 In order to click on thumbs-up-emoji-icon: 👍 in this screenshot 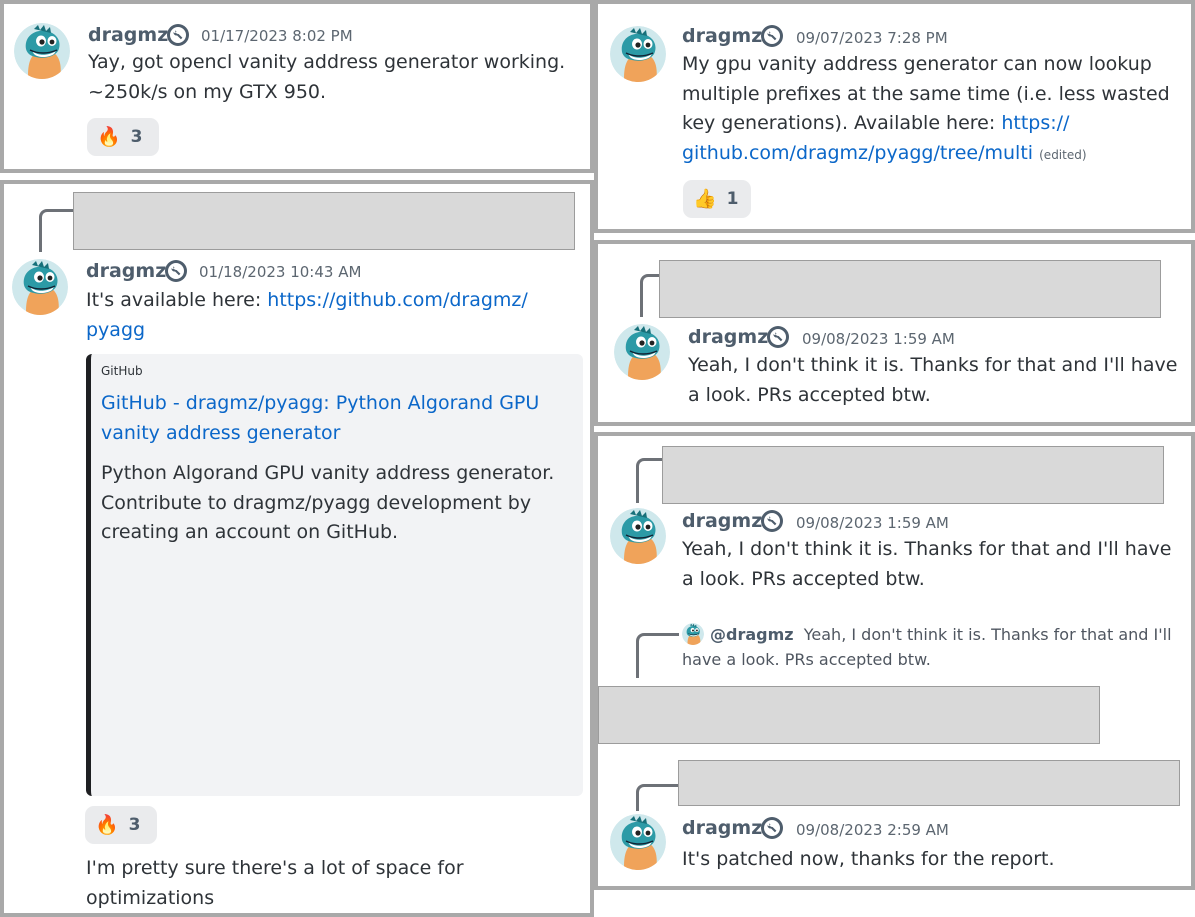, I will do `click(705, 198)`.